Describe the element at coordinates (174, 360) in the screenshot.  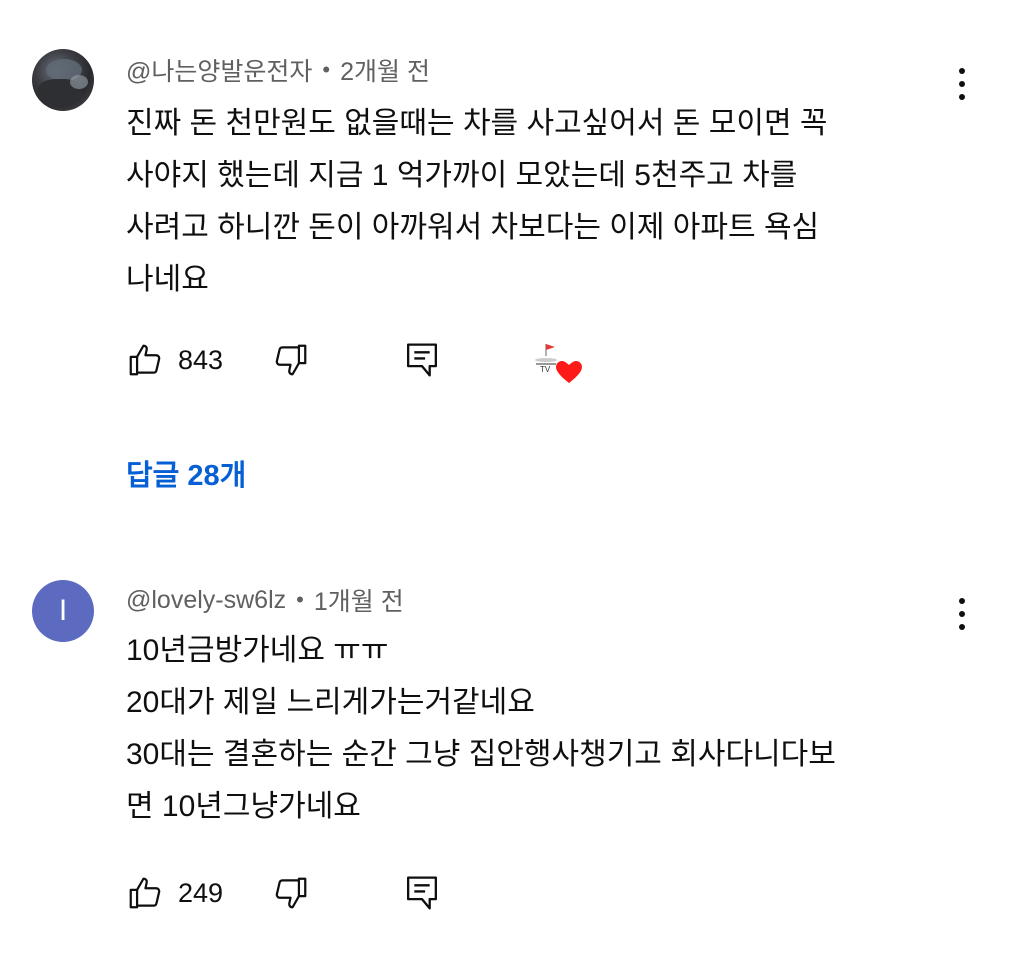
I see `like-button: 843` at that location.